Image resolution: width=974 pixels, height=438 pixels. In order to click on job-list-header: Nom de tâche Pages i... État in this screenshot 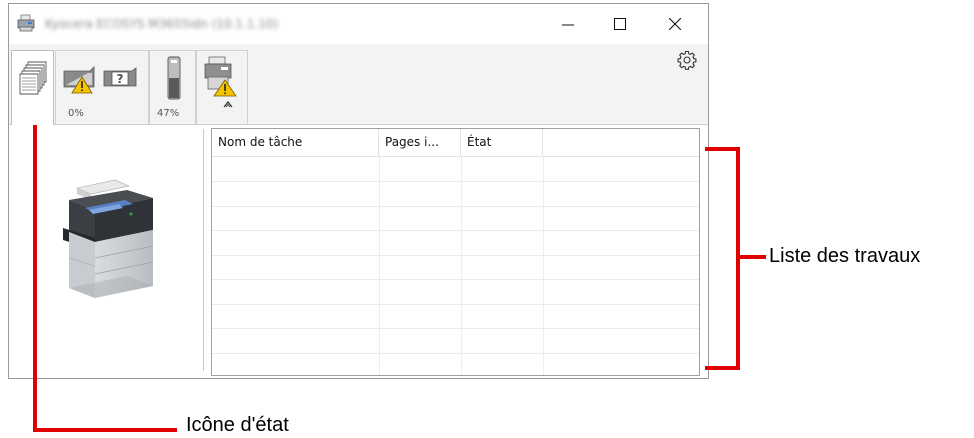, I will do `click(455, 143)`.